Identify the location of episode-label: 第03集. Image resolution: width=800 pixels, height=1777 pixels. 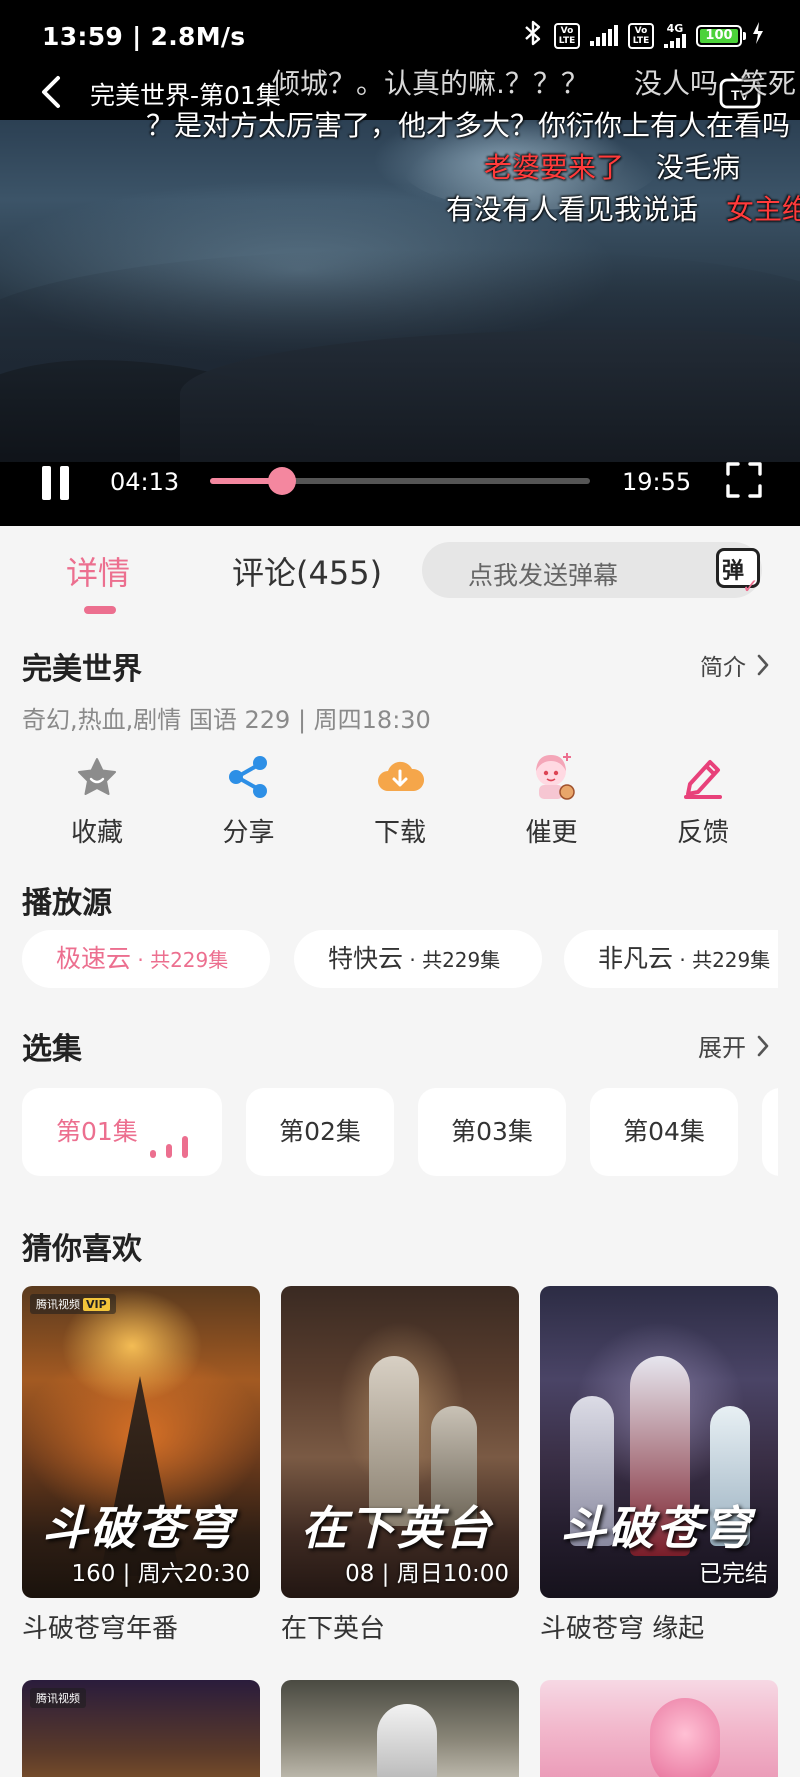
(492, 1131).